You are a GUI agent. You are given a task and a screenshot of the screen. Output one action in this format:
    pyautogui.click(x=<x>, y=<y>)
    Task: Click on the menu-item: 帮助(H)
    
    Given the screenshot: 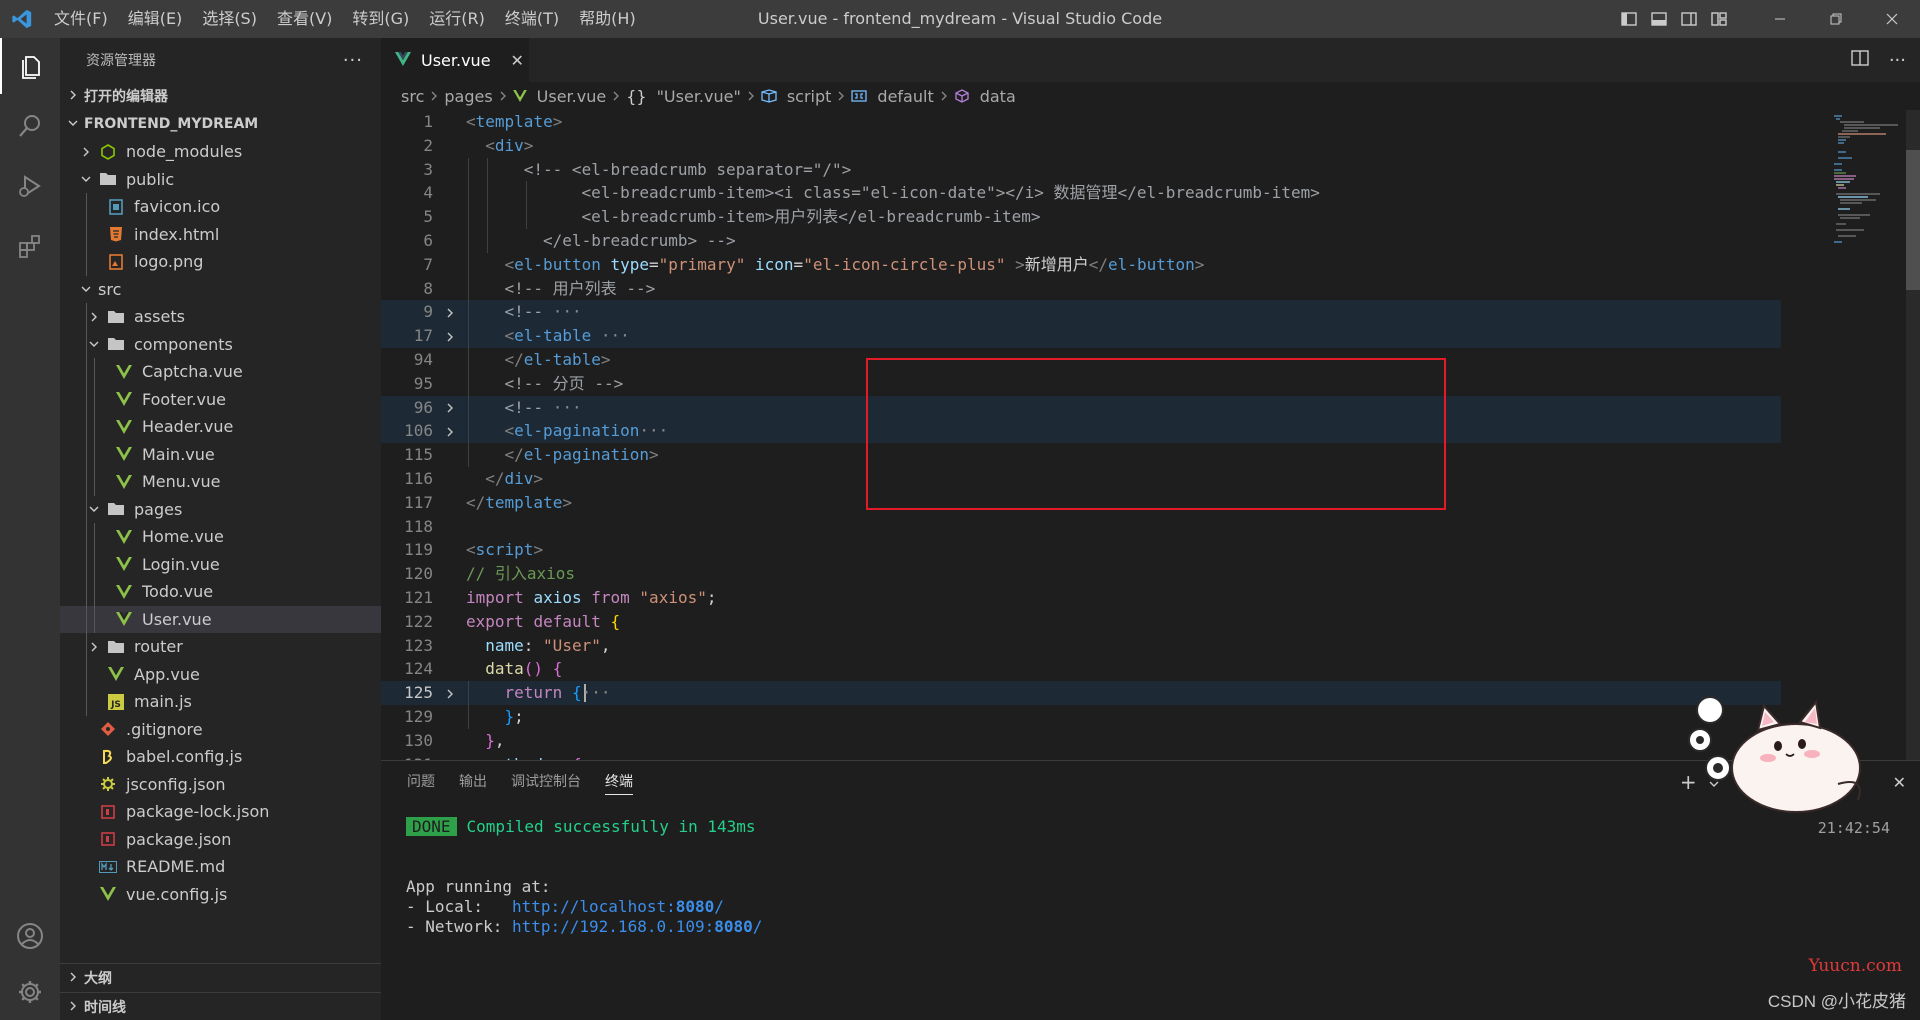 What is the action you would take?
    pyautogui.click(x=607, y=19)
    